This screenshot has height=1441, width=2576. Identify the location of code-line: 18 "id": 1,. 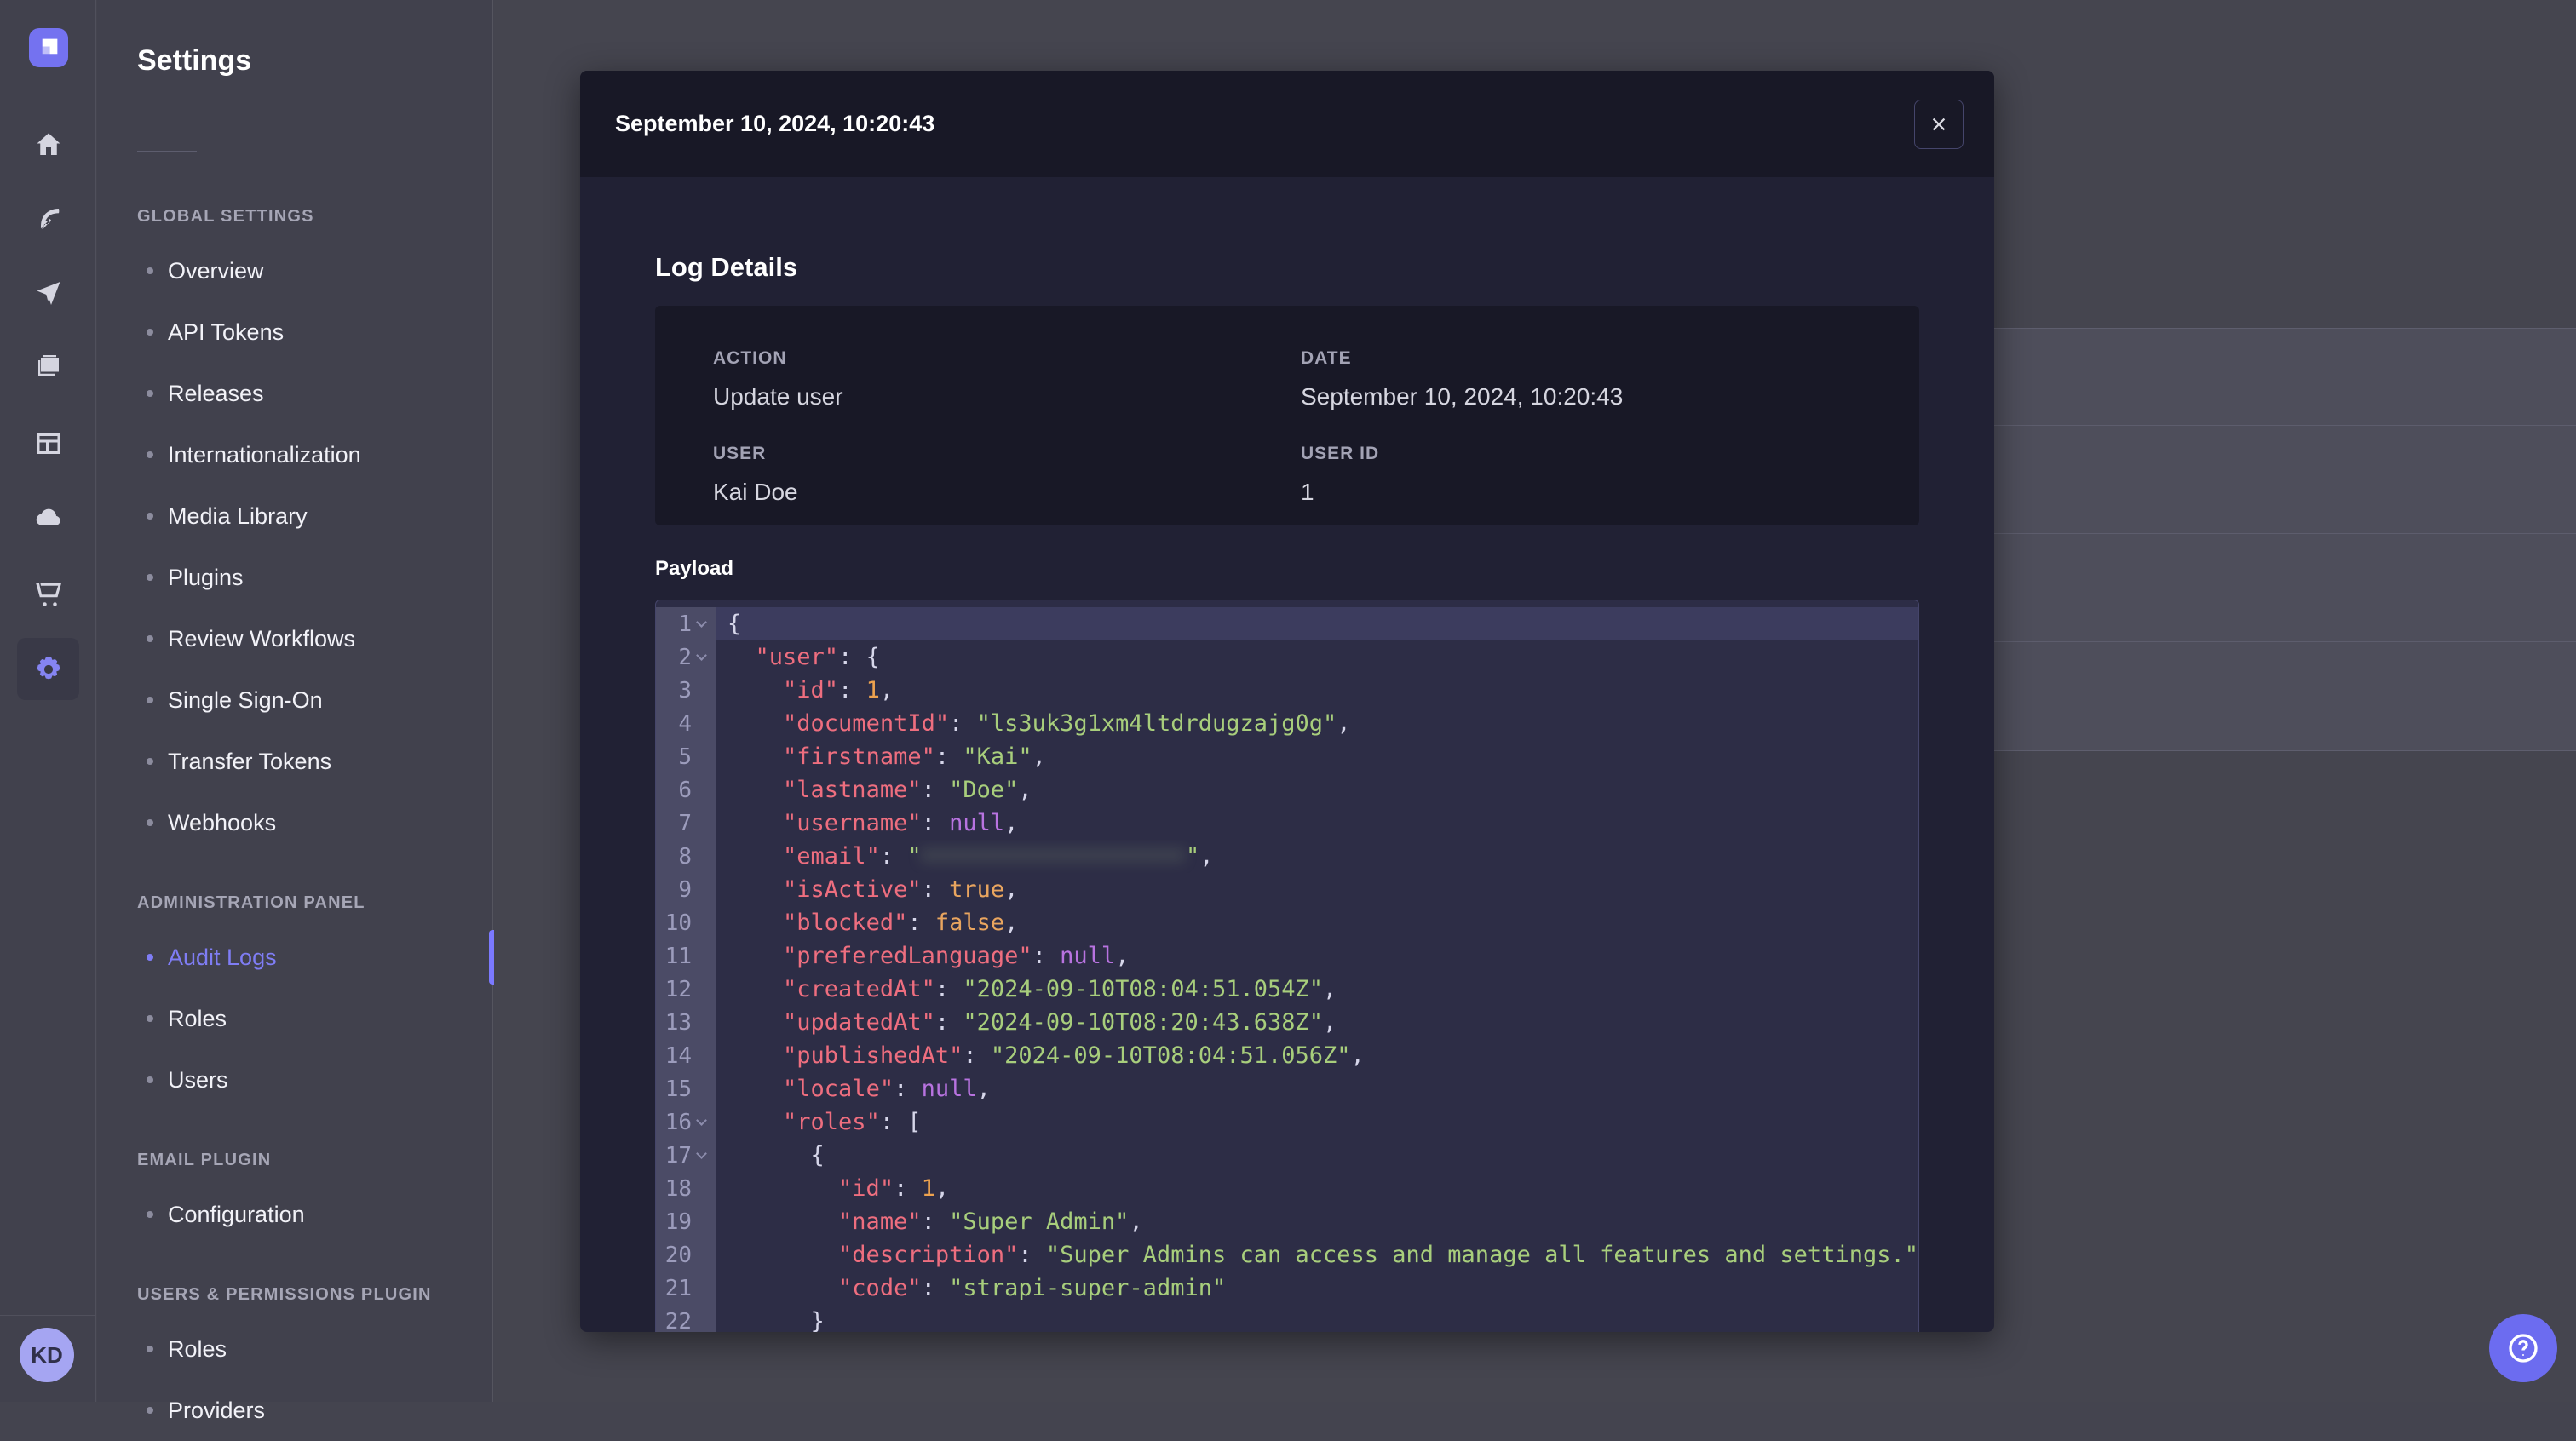
(1287, 1188).